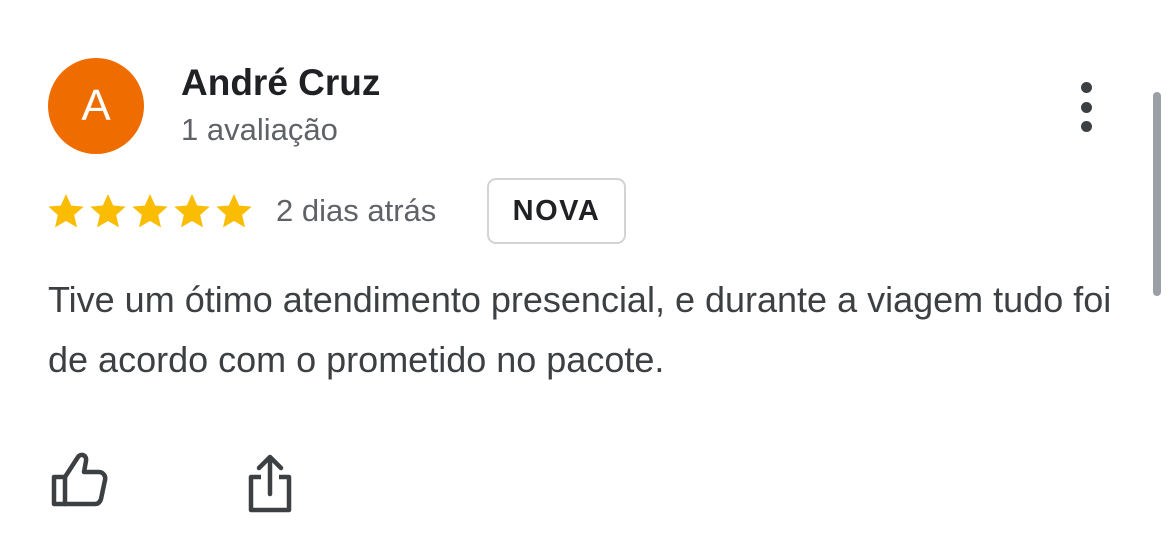 Image resolution: width=1170 pixels, height=549 pixels. I want to click on more-options-button, so click(1086, 107).